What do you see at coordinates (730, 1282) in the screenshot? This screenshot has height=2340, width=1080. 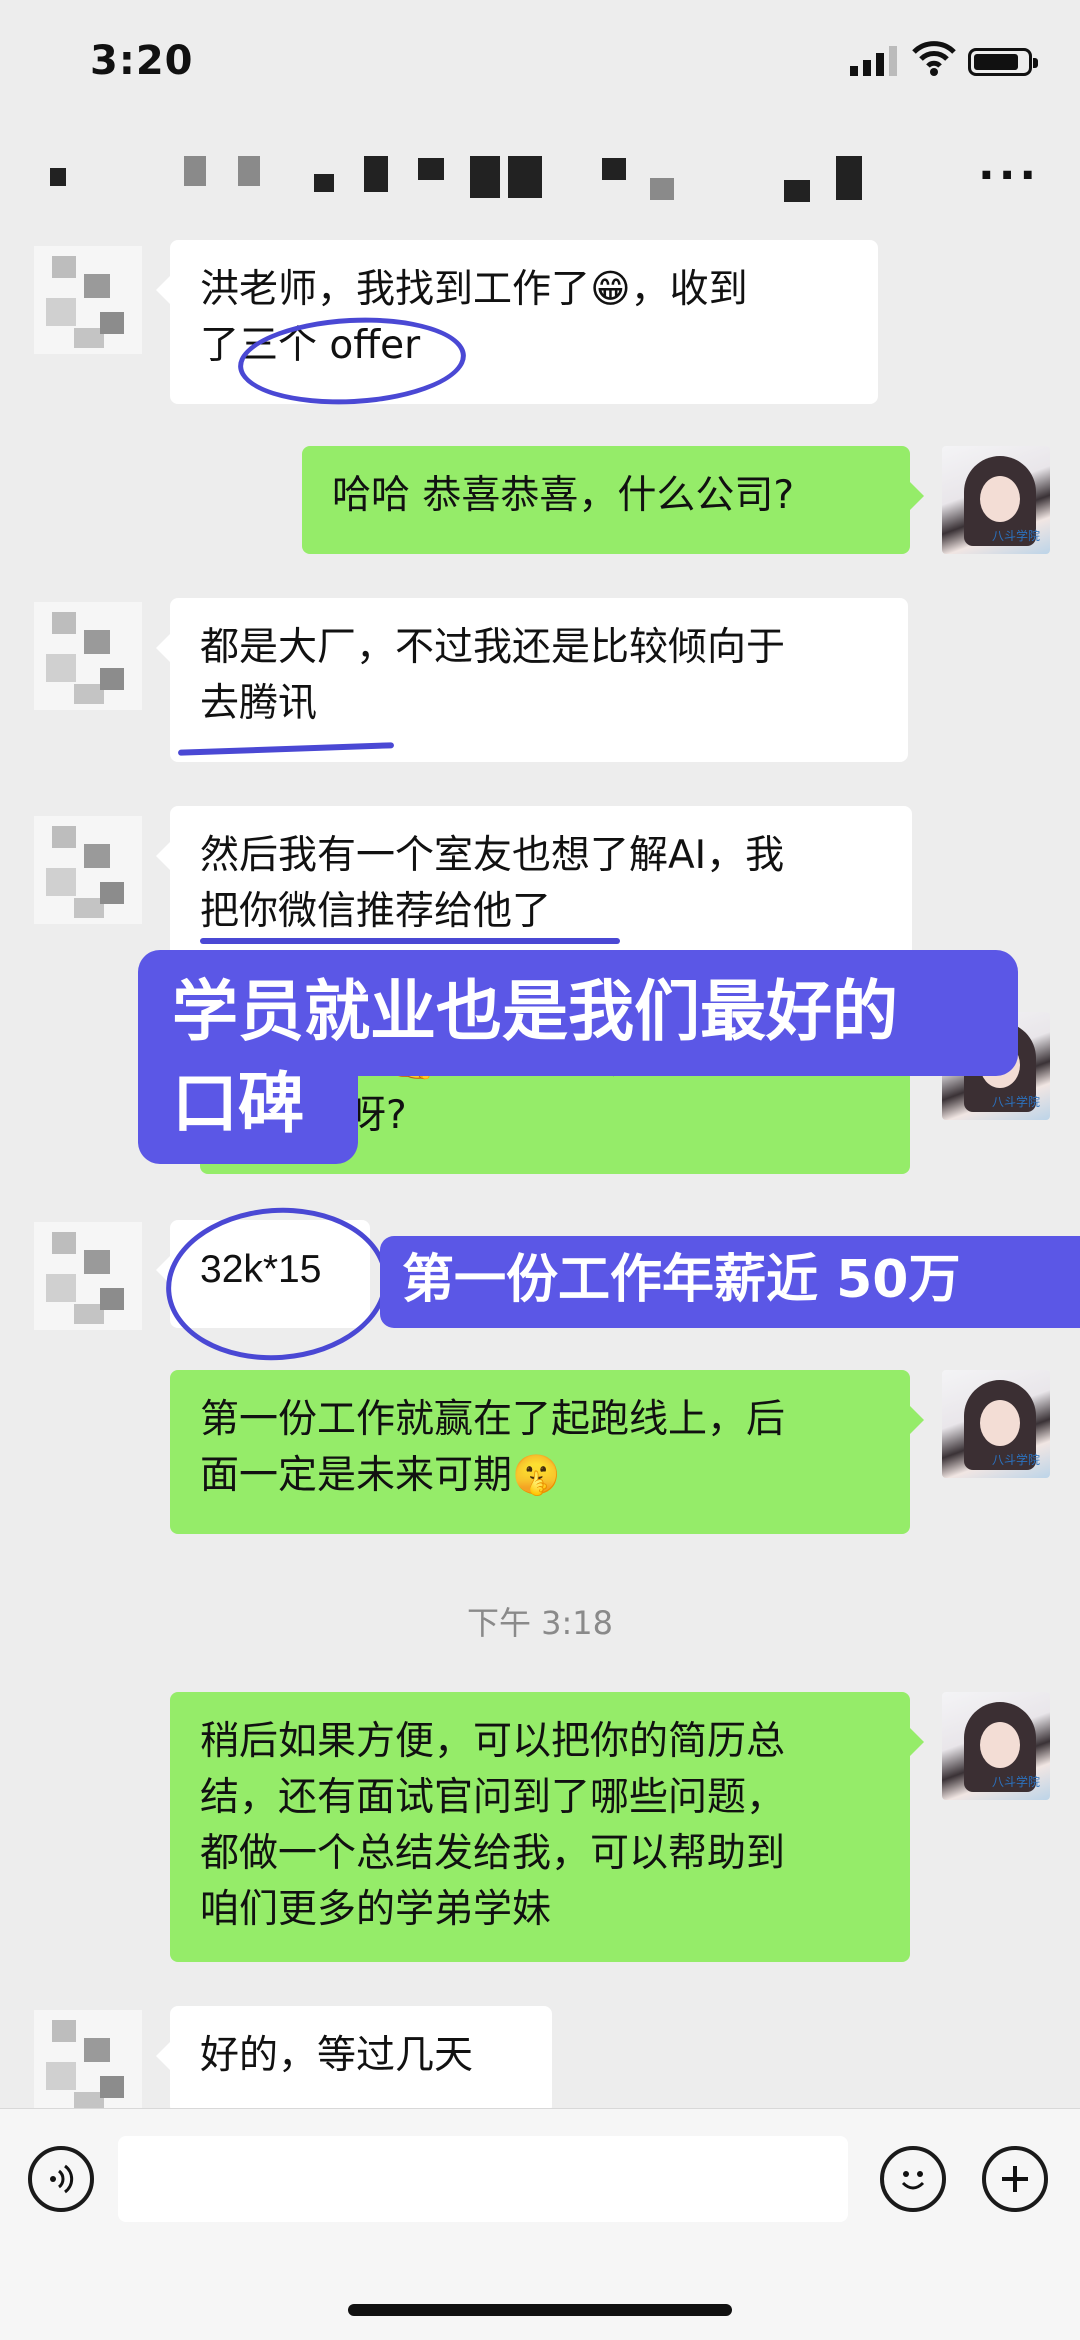 I see `salary-annotation: 第一份工作年薪近 50万` at bounding box center [730, 1282].